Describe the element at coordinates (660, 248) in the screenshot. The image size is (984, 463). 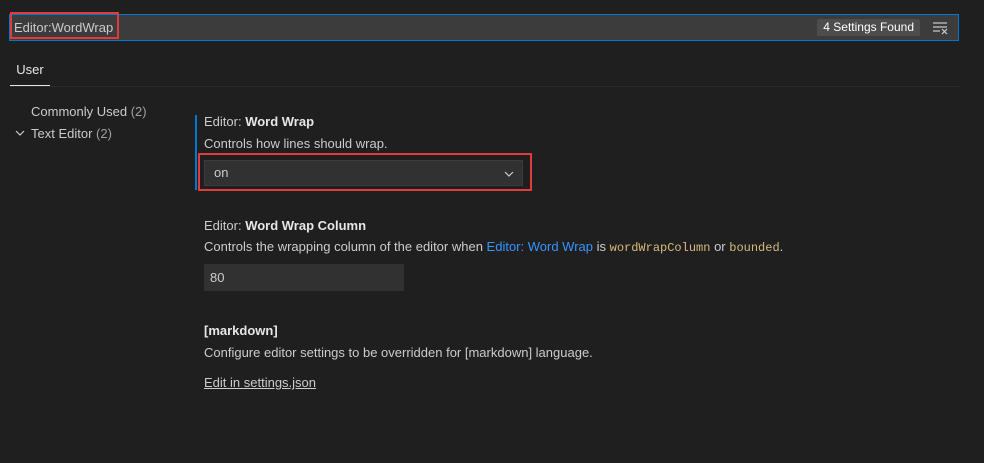
I see `code-word-wrap-column: wordWrapColumn` at that location.